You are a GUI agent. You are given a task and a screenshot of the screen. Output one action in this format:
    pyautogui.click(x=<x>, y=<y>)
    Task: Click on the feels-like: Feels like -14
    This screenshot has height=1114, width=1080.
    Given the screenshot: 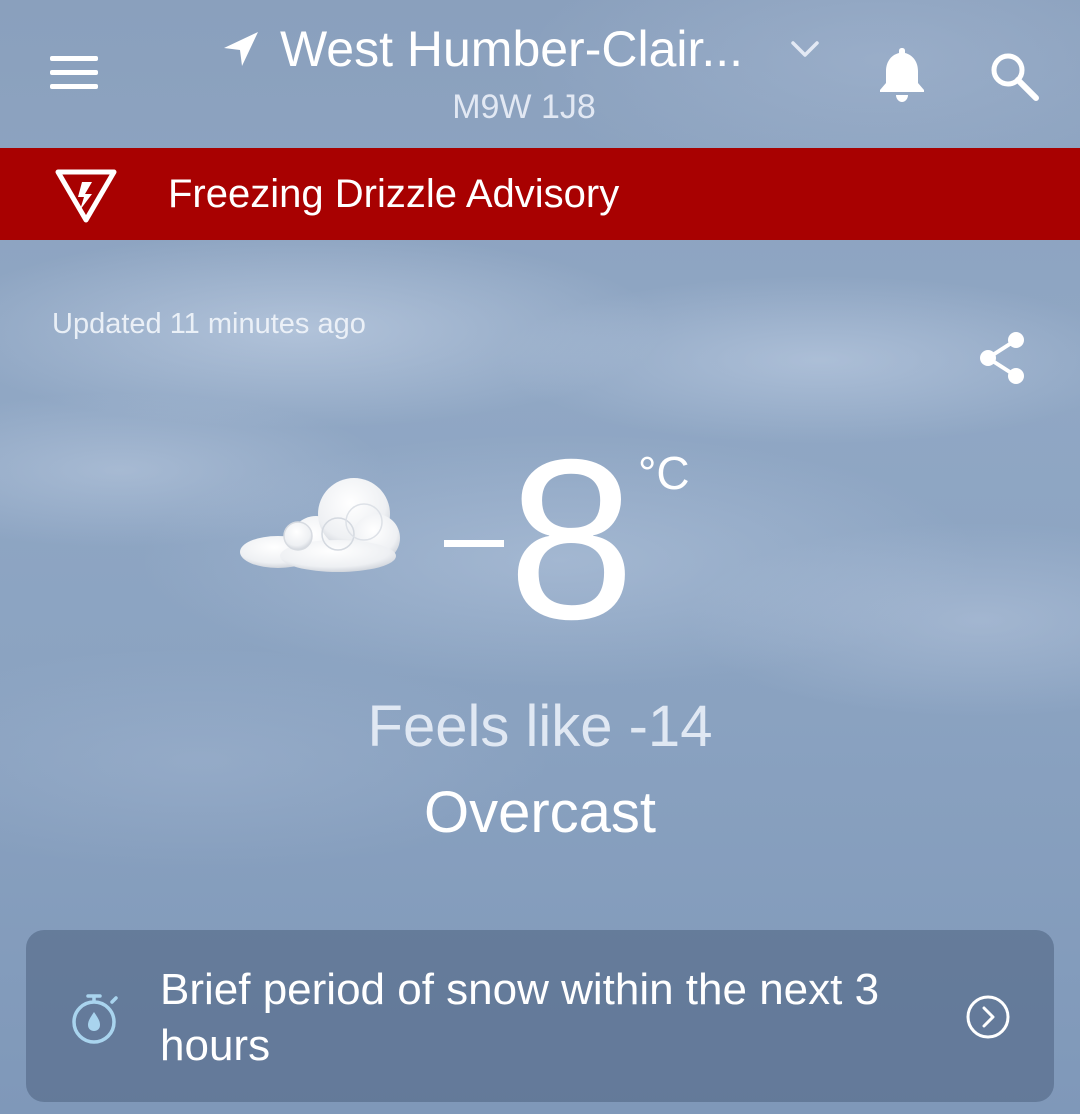 What is the action you would take?
    pyautogui.click(x=540, y=726)
    